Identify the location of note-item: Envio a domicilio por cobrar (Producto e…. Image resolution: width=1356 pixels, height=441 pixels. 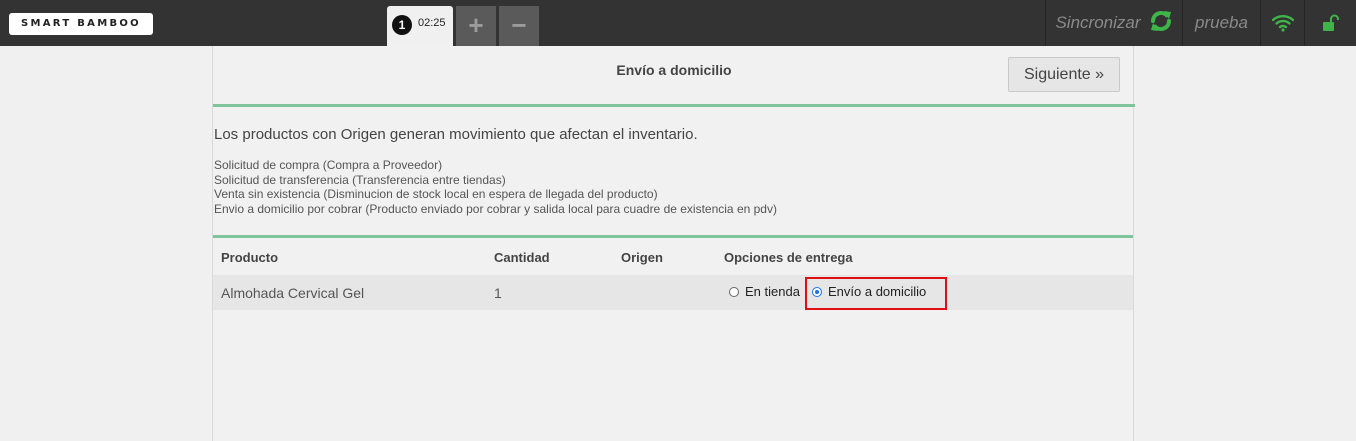
(495, 208).